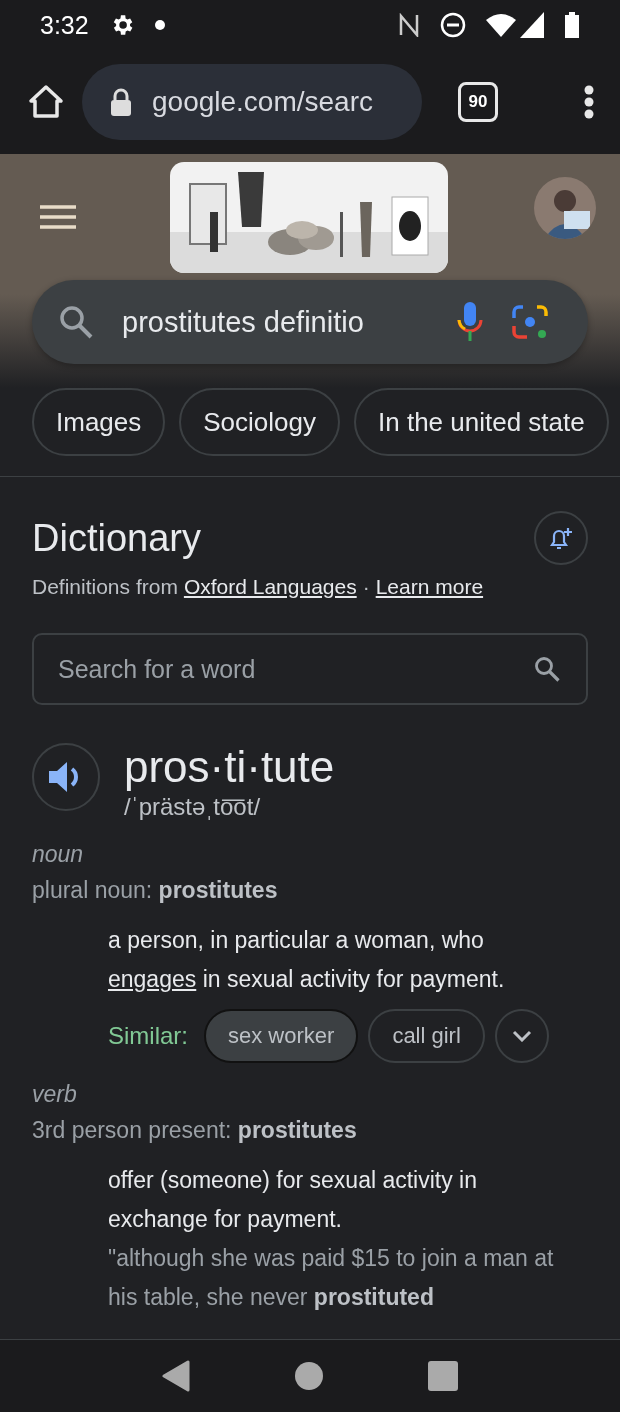  What do you see at coordinates (532, 25) in the screenshot?
I see `signal-icon` at bounding box center [532, 25].